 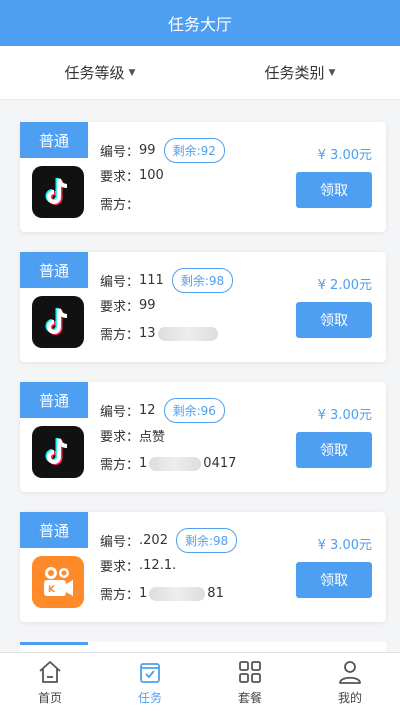 I want to click on task-owner: 需方： 1 81, so click(x=162, y=593).